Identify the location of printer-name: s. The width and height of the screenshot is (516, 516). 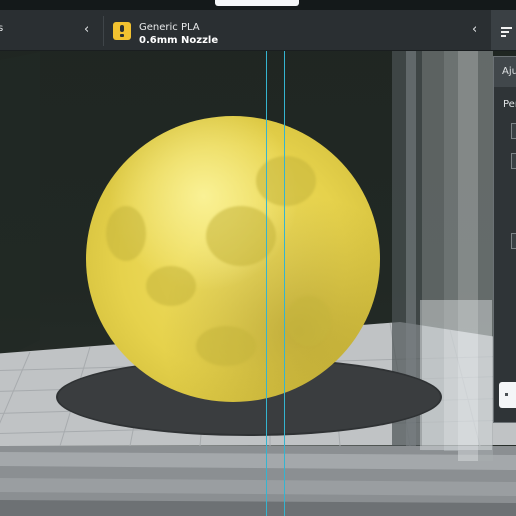
(1, 28).